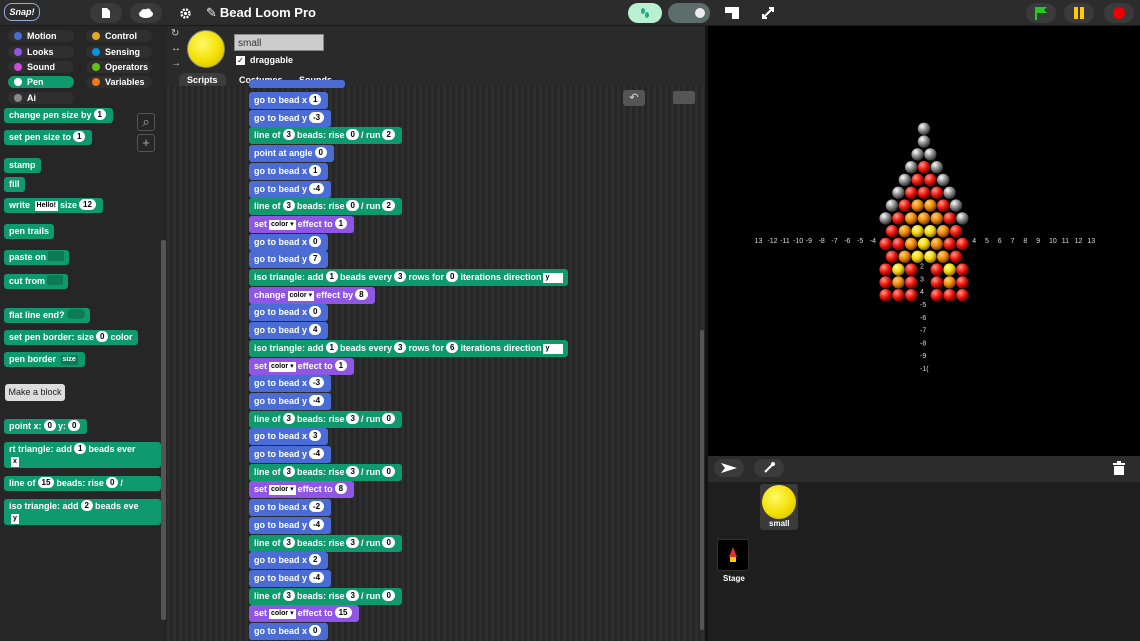 This screenshot has height=641, width=1140. Describe the element at coordinates (69, 360) in the screenshot. I see `dropdown-slot: size` at that location.